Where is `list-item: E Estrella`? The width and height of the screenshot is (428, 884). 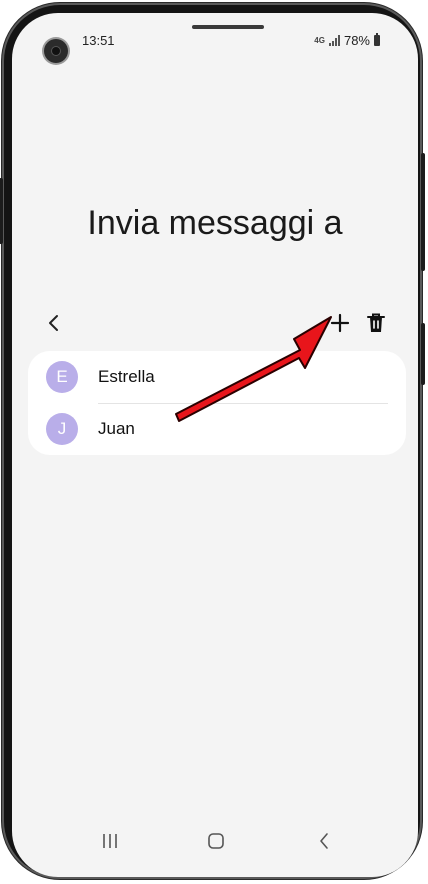 list-item: E Estrella is located at coordinates (217, 377).